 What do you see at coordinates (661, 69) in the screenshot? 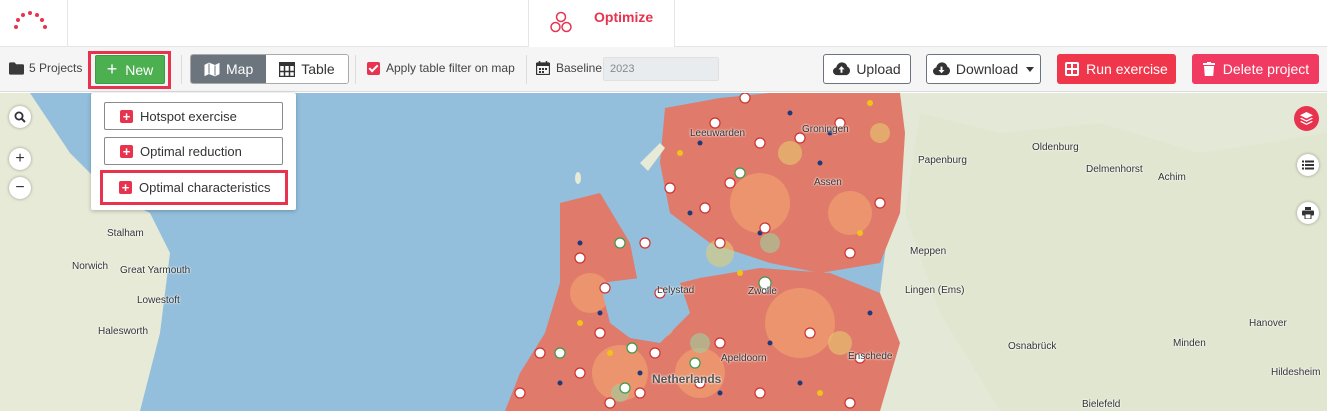
I see `baseline-year-input` at bounding box center [661, 69].